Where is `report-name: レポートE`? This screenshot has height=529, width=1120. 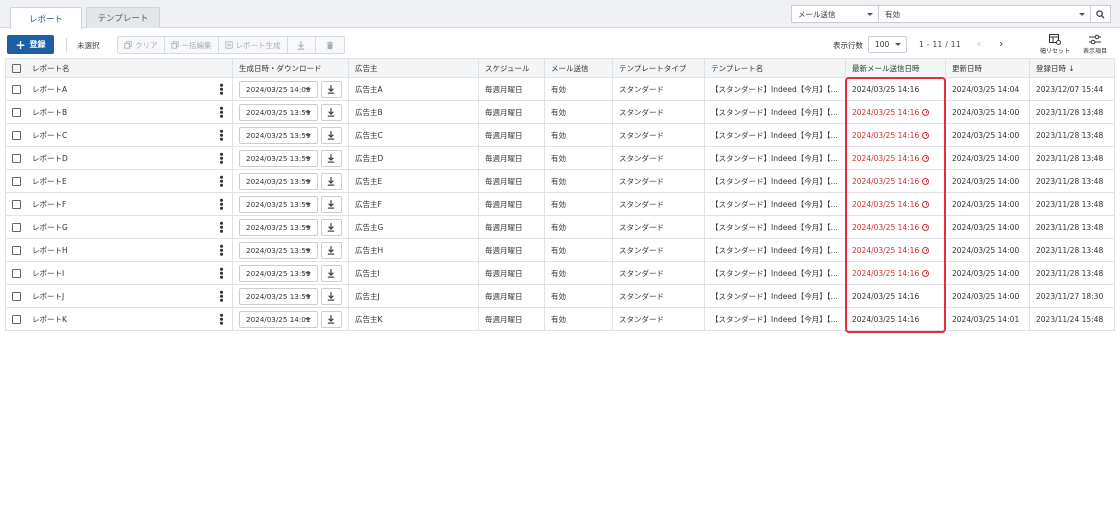
report-name: レポートE is located at coordinates (49, 181).